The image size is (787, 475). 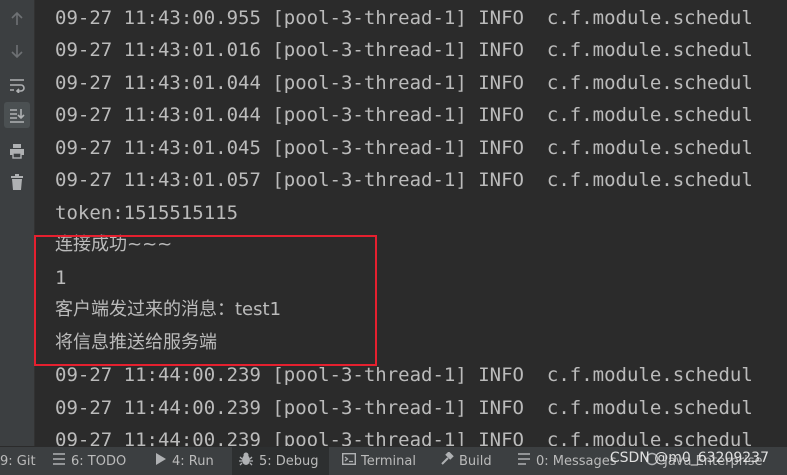 I want to click on terminal-tab-label: Terminal, so click(x=388, y=461).